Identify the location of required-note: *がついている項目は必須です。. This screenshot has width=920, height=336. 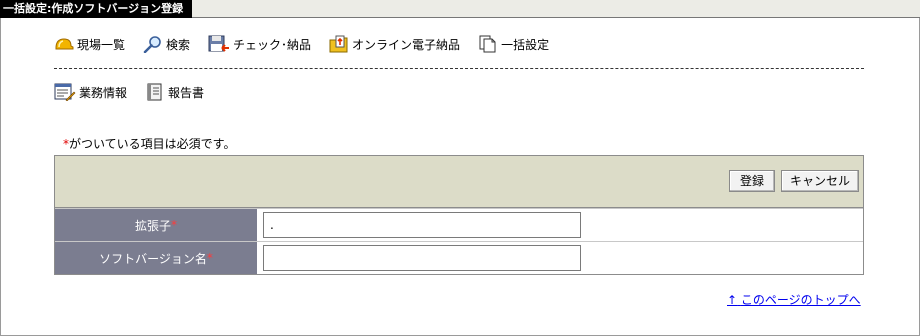
(149, 143).